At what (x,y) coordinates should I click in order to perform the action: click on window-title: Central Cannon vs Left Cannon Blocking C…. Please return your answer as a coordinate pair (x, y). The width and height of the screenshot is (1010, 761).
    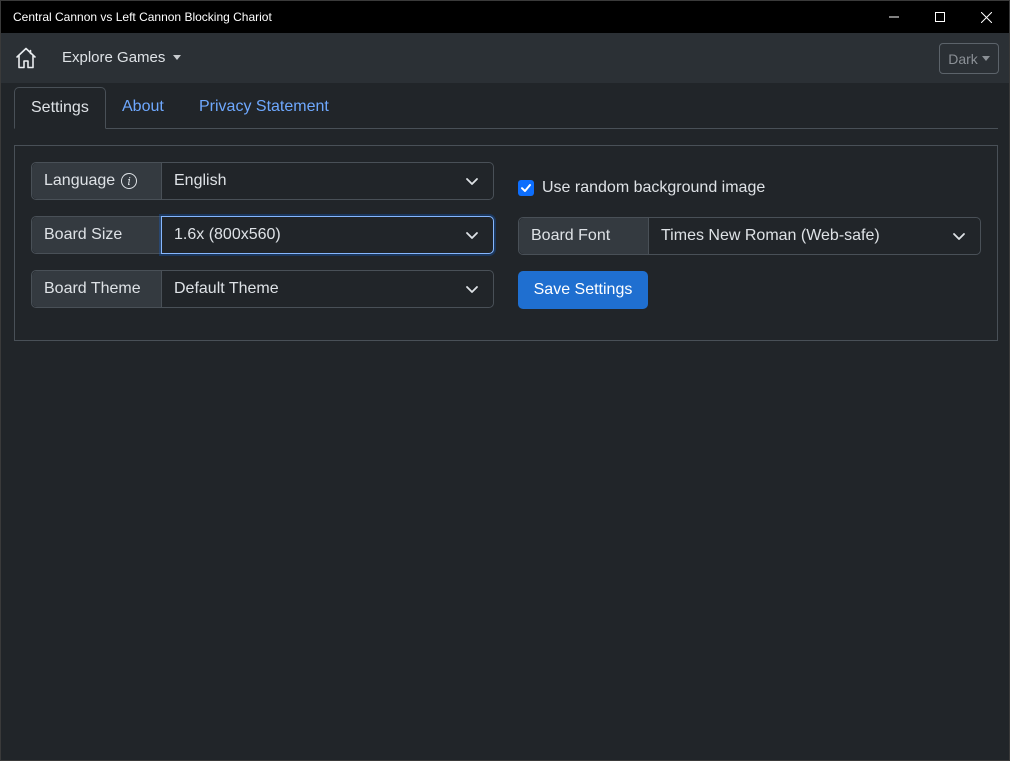
    Looking at the image, I should click on (142, 17).